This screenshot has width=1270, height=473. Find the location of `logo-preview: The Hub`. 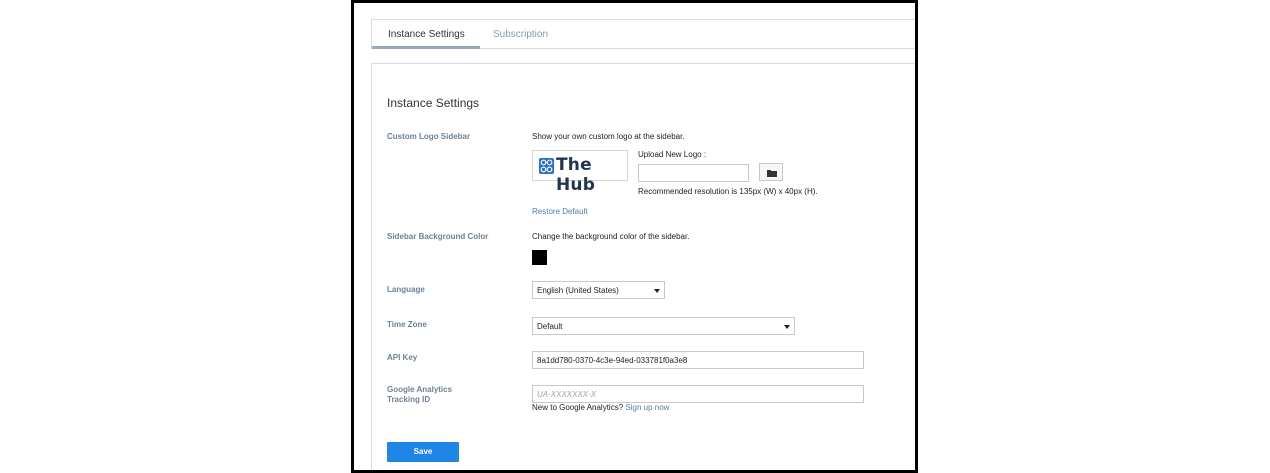

logo-preview: The Hub is located at coordinates (580, 172).